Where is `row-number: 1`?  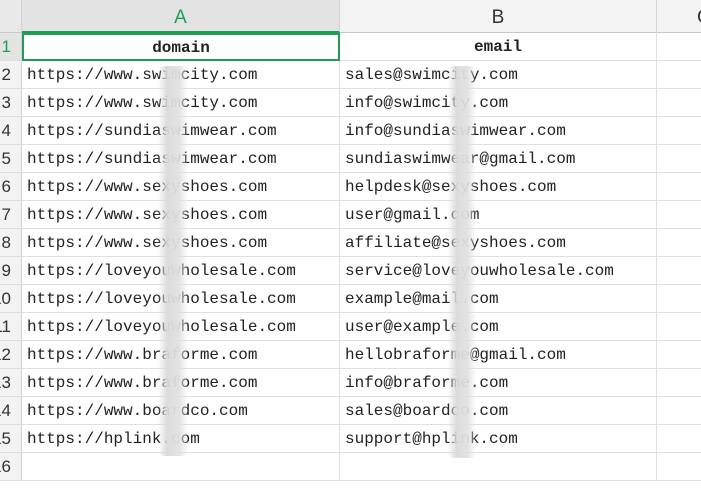
row-number: 1 is located at coordinates (6, 46).